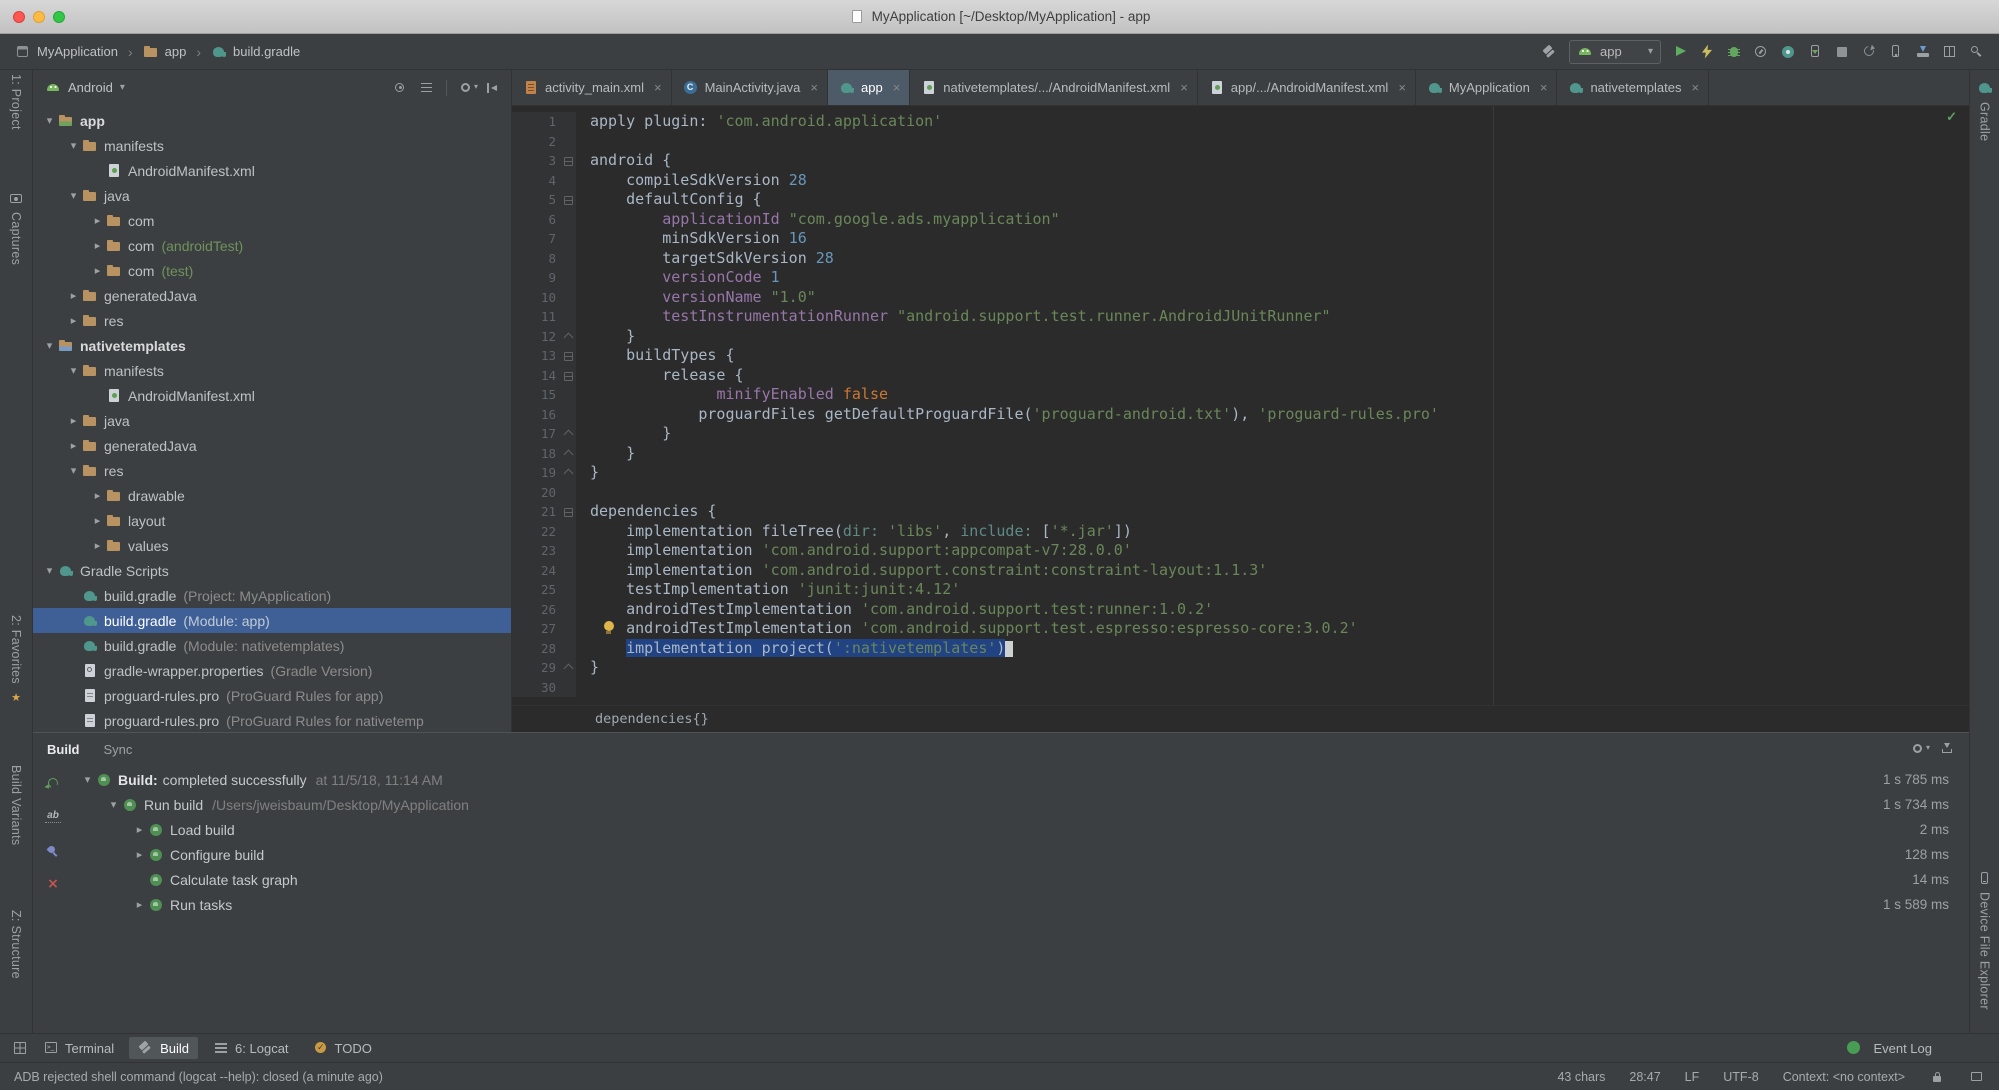 The image size is (1999, 1090). What do you see at coordinates (53, 851) in the screenshot?
I see `pin-icon` at bounding box center [53, 851].